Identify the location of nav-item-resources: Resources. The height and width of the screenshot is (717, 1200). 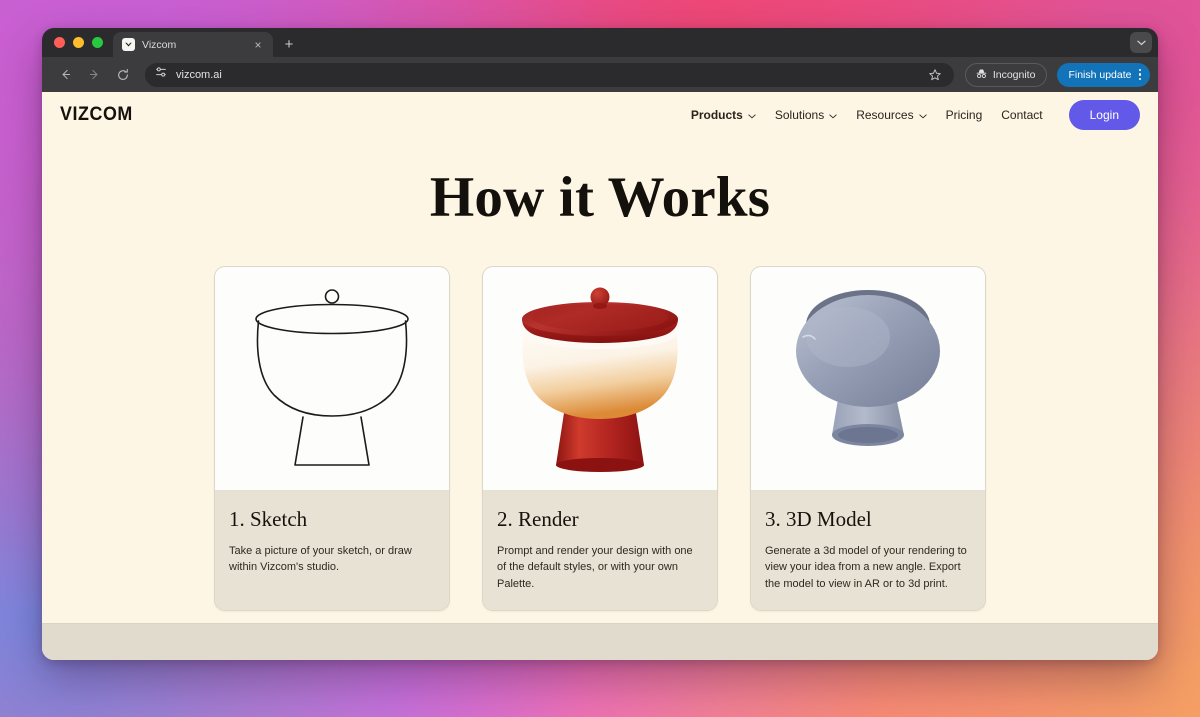
(891, 115).